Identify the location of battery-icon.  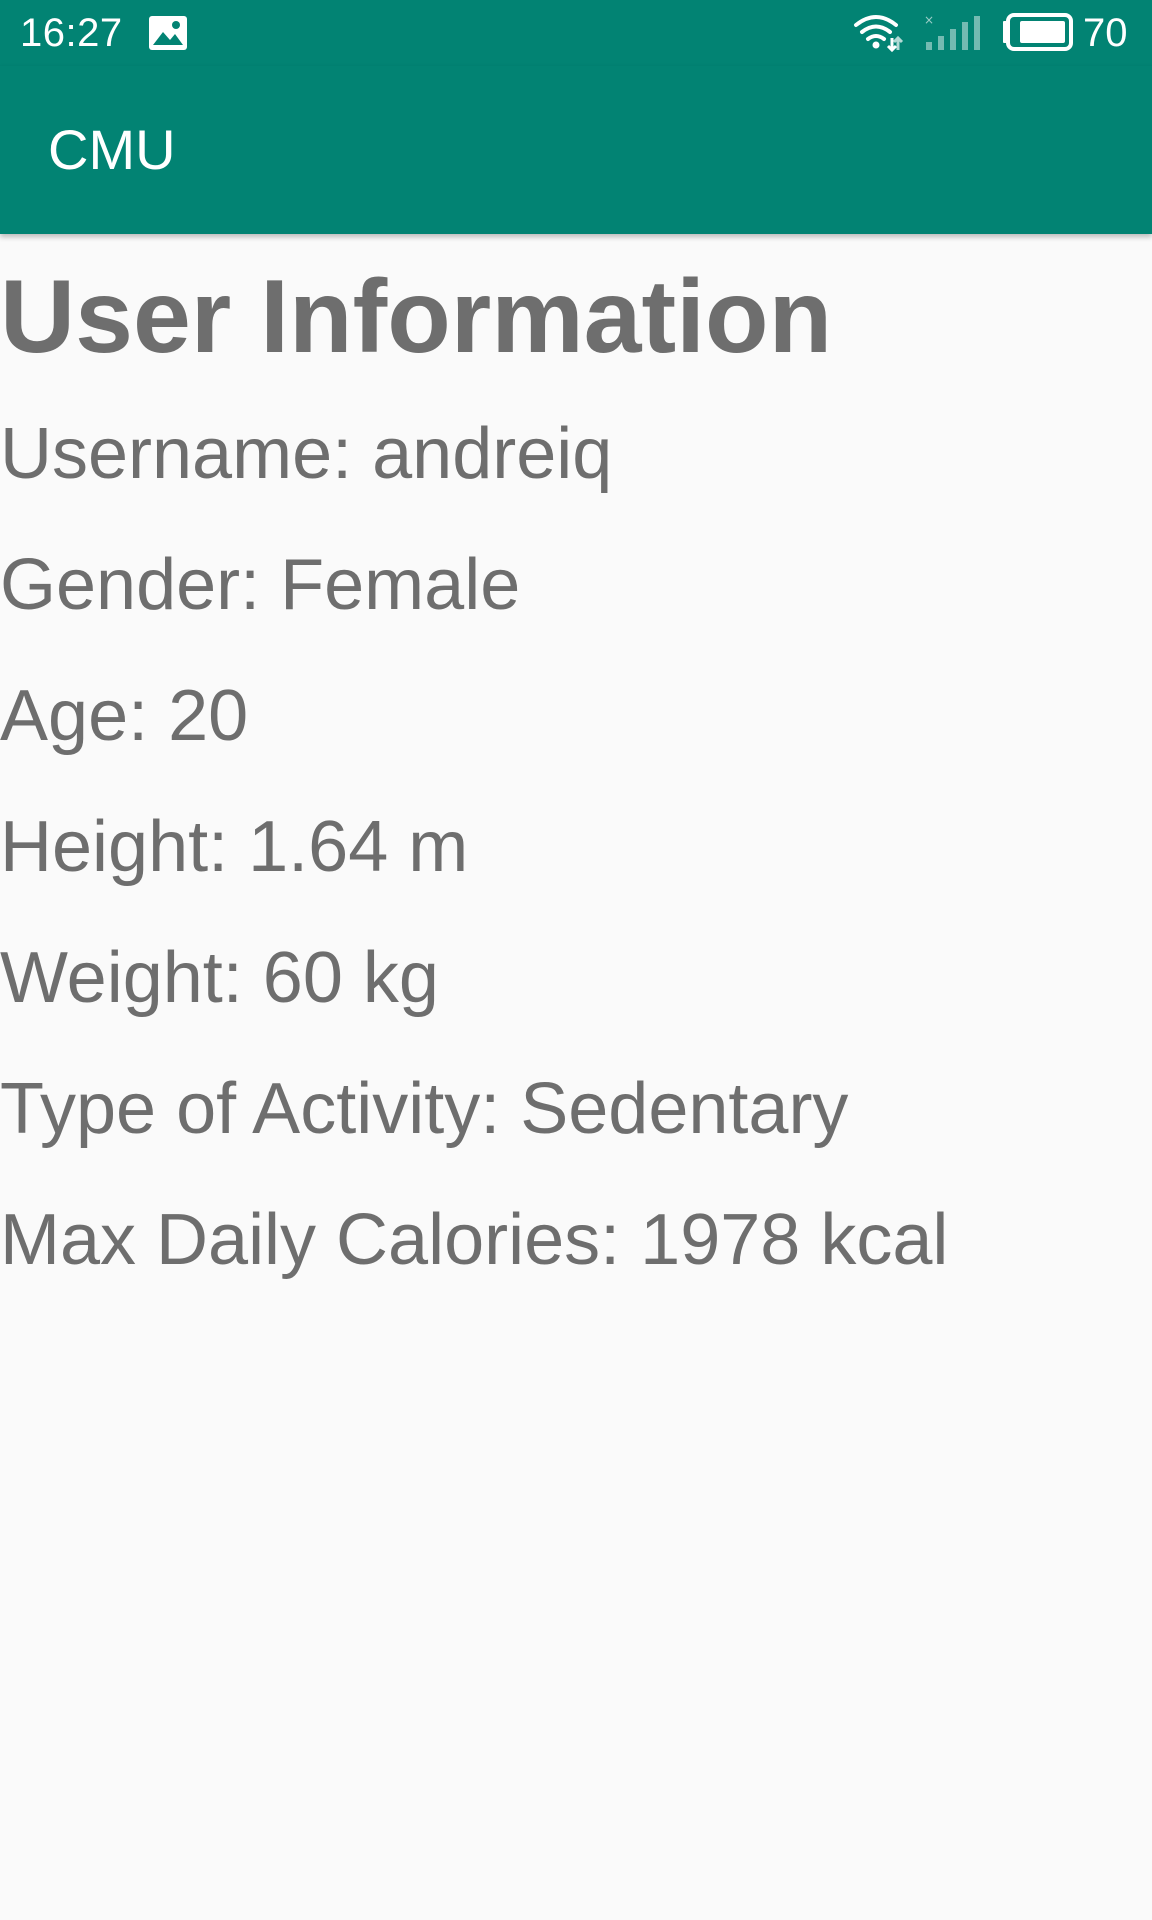
(1038, 32).